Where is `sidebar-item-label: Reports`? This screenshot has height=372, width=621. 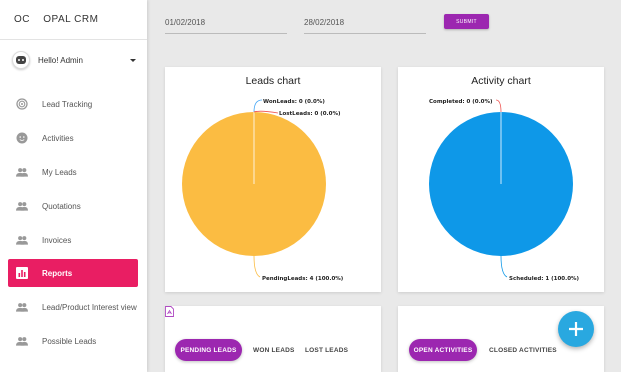 sidebar-item-label: Reports is located at coordinates (57, 273).